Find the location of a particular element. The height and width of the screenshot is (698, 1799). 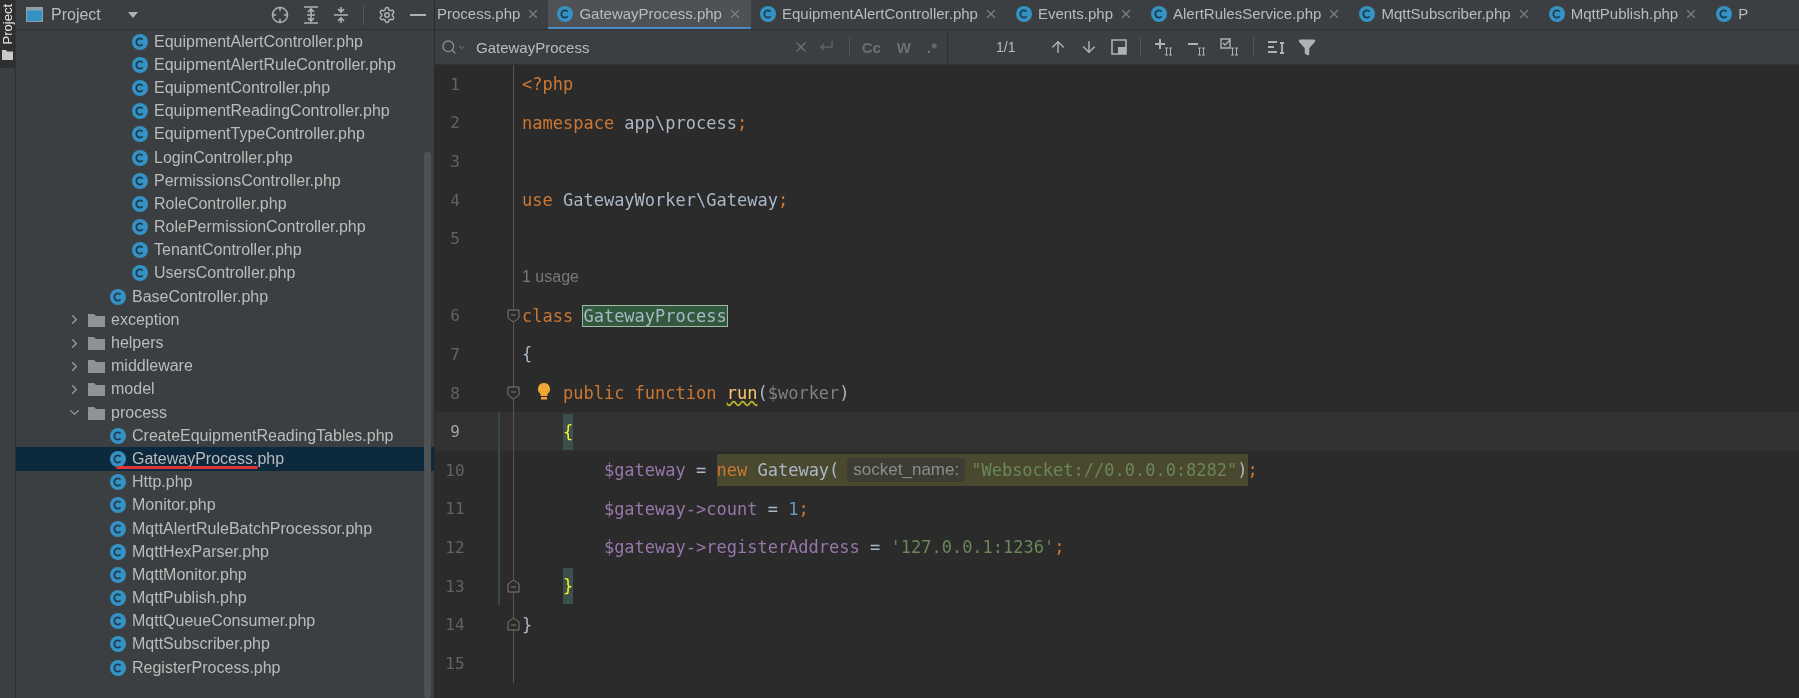

tree-item: MqttAlertRuleBatchProcessor.php is located at coordinates (225, 528).